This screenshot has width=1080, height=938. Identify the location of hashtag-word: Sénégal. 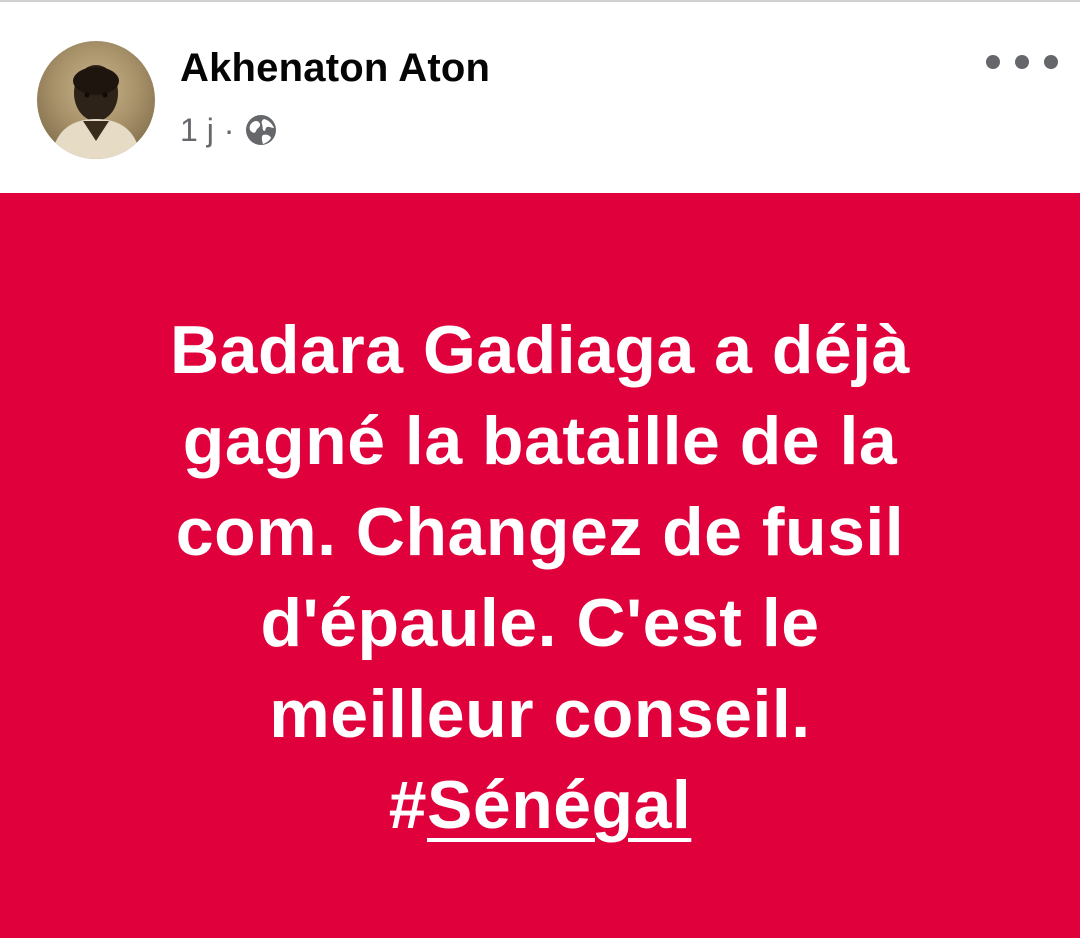
(559, 805).